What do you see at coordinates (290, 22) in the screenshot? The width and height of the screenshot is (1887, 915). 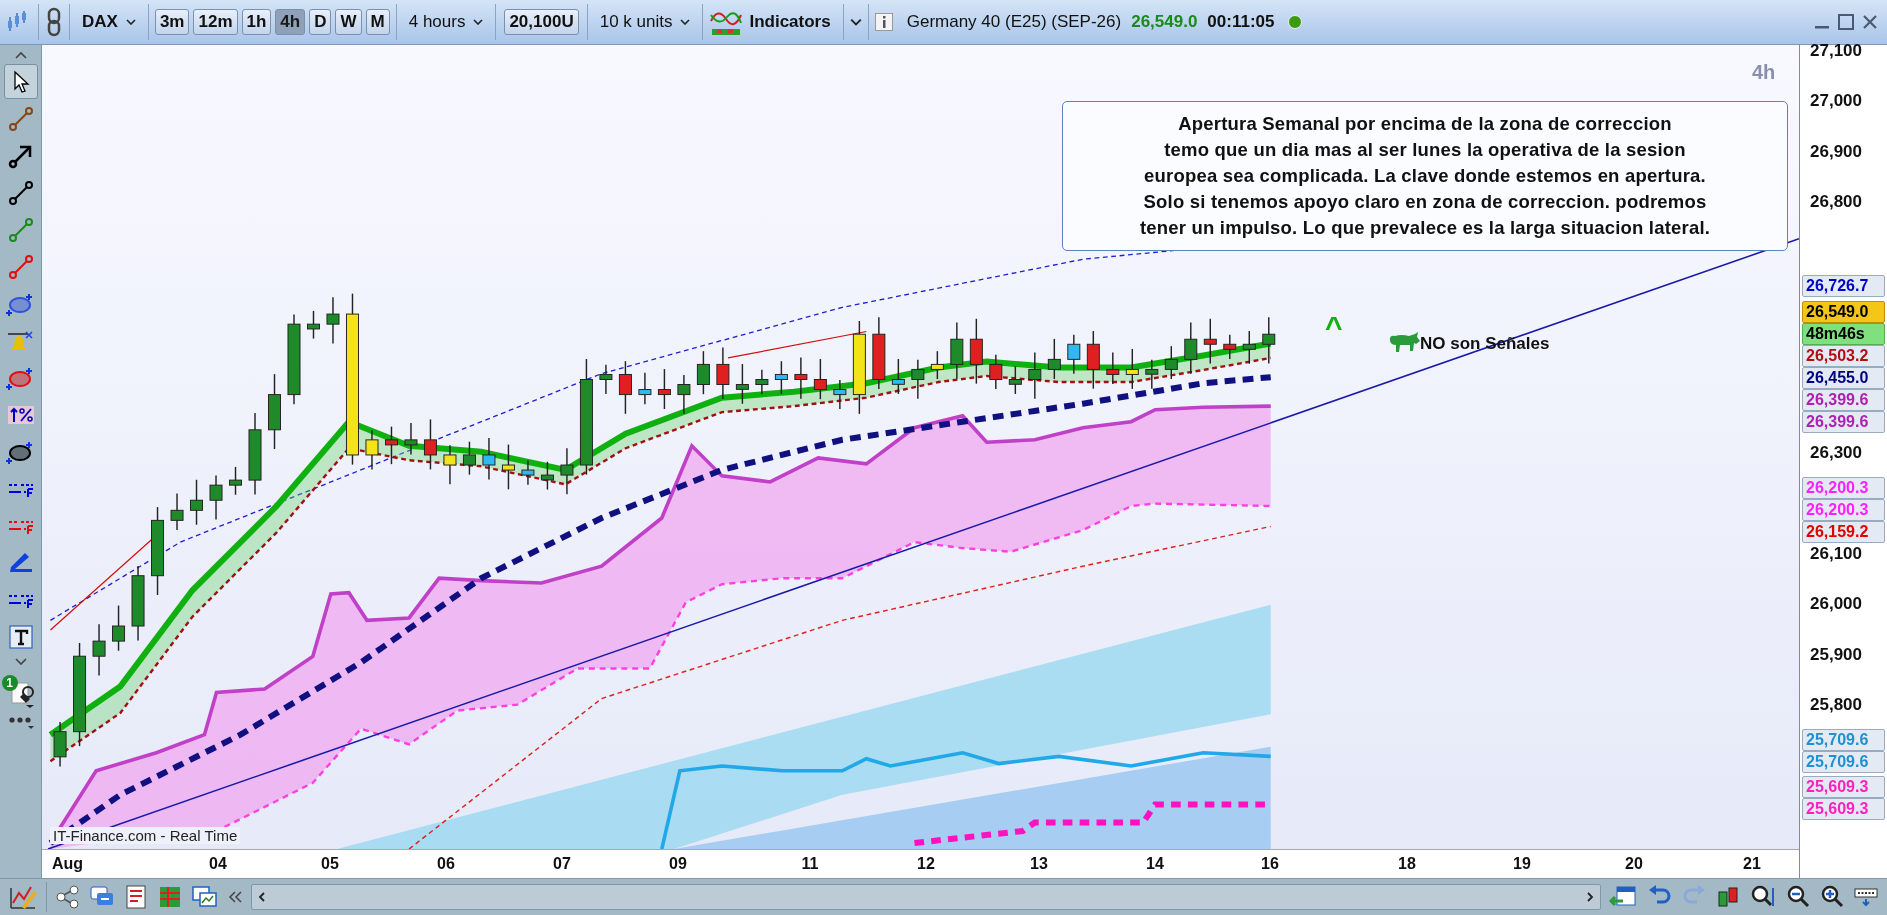 I see `timeframe-button: 4h` at bounding box center [290, 22].